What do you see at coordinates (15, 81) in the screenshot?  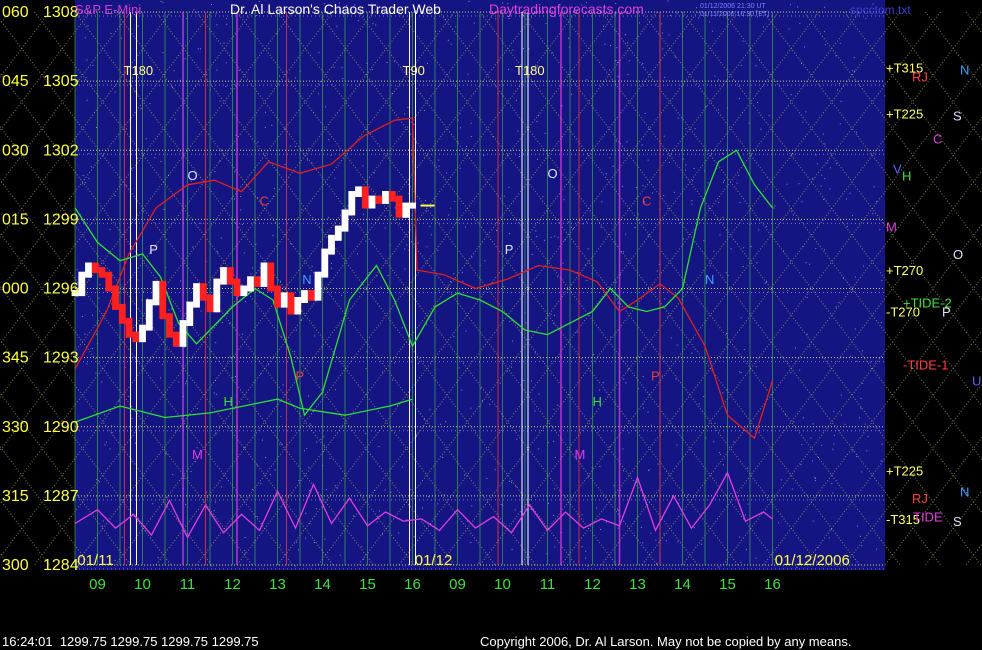 I see `y-tick-degree: 045` at bounding box center [15, 81].